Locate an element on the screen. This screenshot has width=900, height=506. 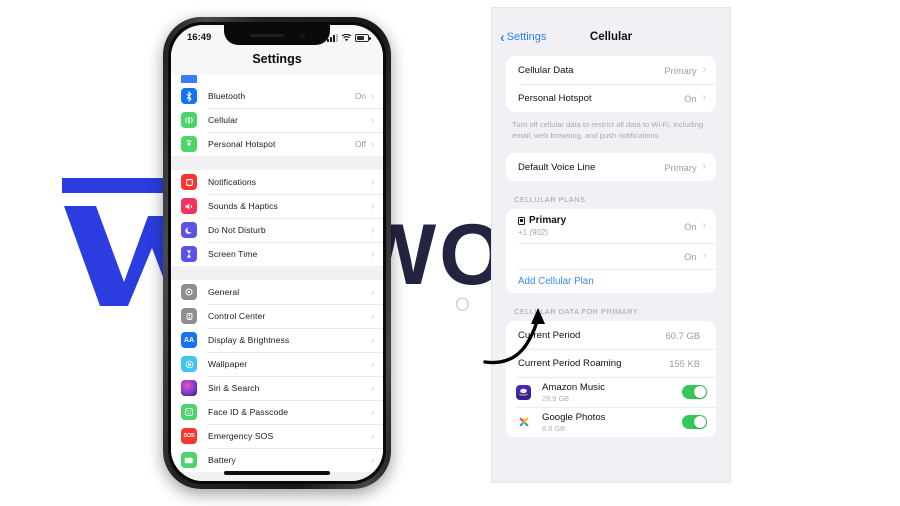
siri-icon is located at coordinates (189, 388).